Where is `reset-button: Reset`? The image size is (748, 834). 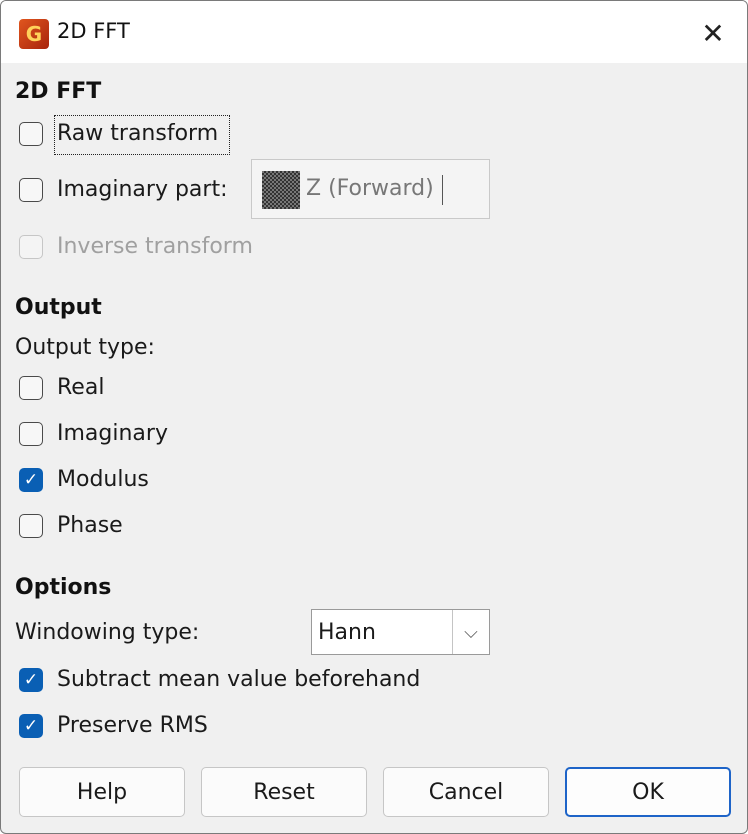 reset-button: Reset is located at coordinates (284, 792).